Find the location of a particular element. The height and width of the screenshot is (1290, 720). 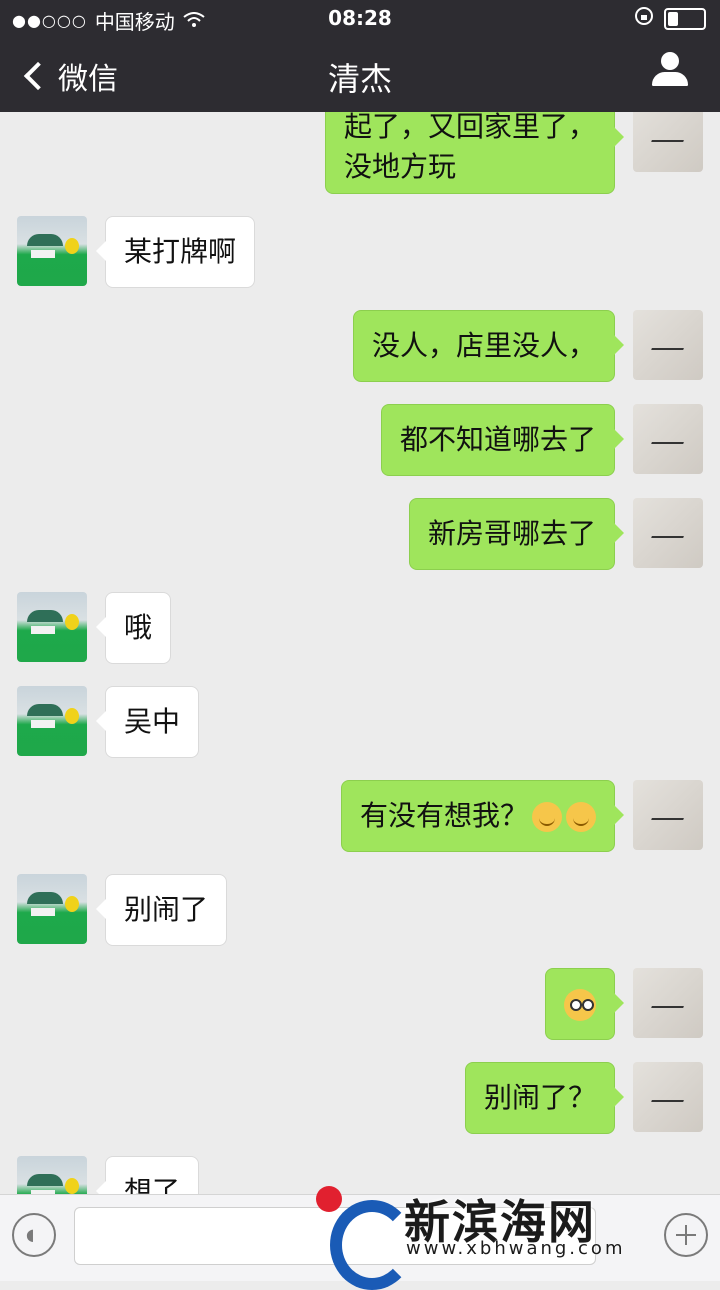

received-bubble: 哦 is located at coordinates (133, 628).